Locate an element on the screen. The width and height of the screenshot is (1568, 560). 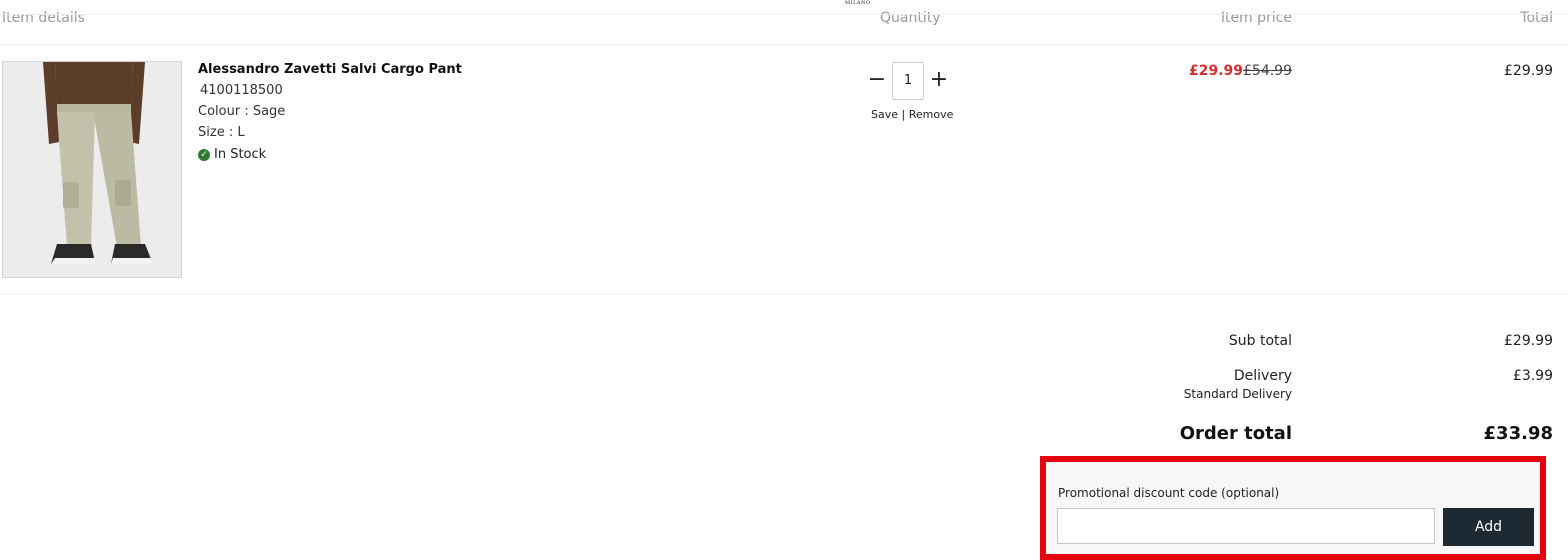
add-promo-button: Add is located at coordinates (1488, 527).